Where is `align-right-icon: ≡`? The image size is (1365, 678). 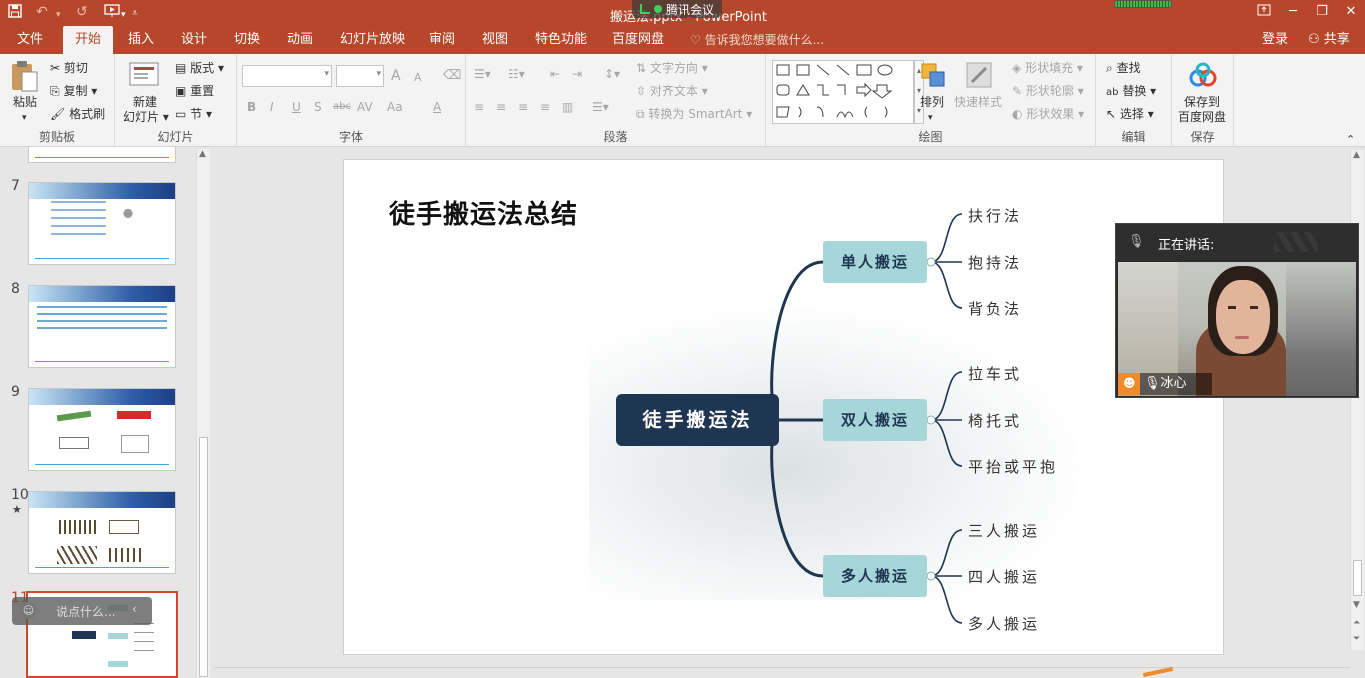 align-right-icon: ≡ is located at coordinates (523, 107).